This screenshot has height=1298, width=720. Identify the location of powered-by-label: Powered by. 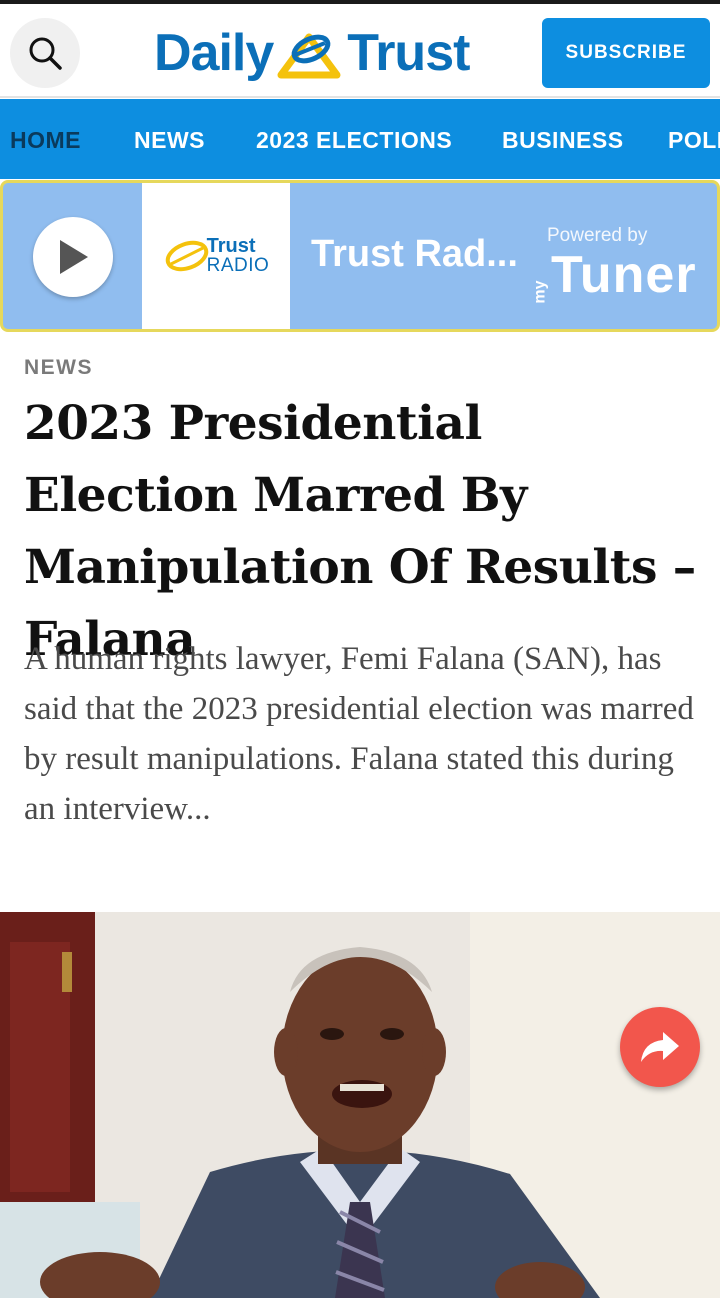
(597, 235).